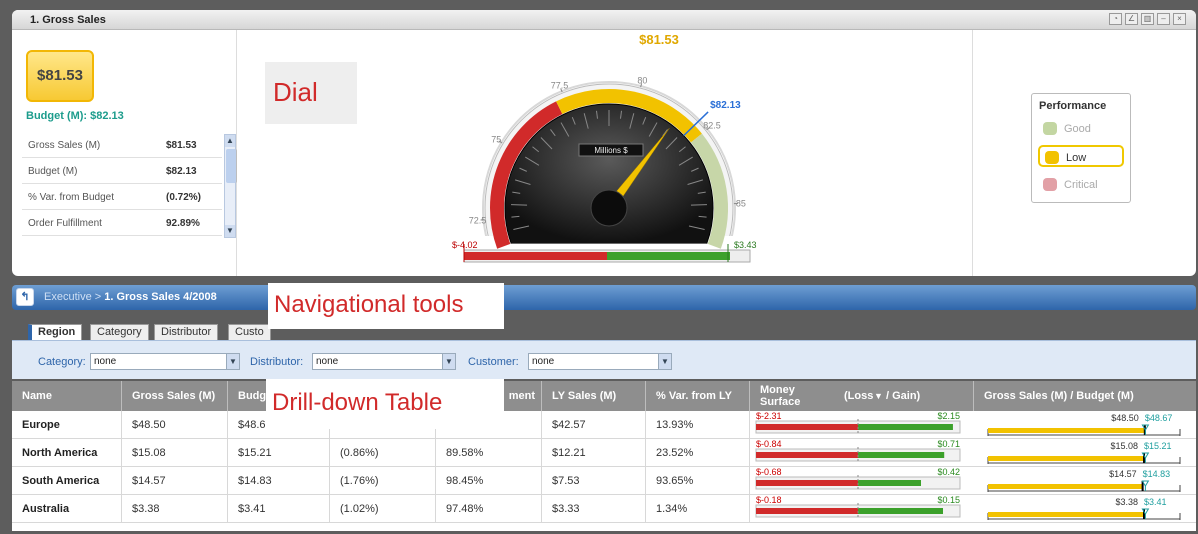 Image resolution: width=1198 pixels, height=534 pixels. I want to click on scroll-up-icon: ▲, so click(230, 141).